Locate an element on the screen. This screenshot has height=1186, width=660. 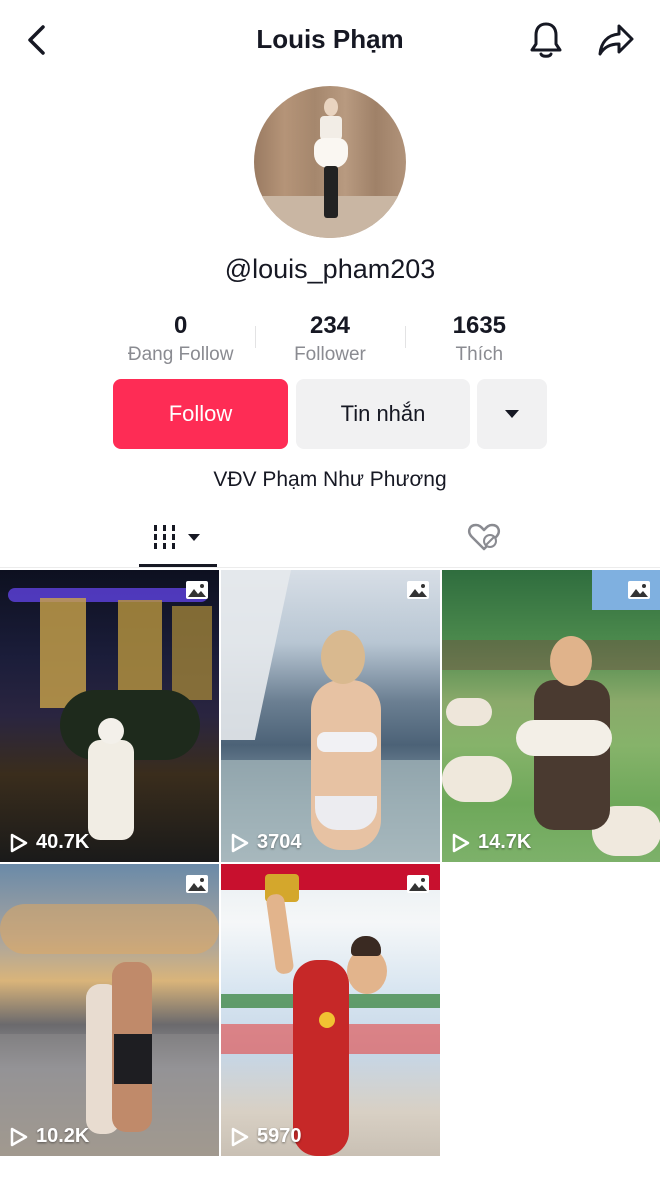
active-tab-indicator is located at coordinates (178, 565).